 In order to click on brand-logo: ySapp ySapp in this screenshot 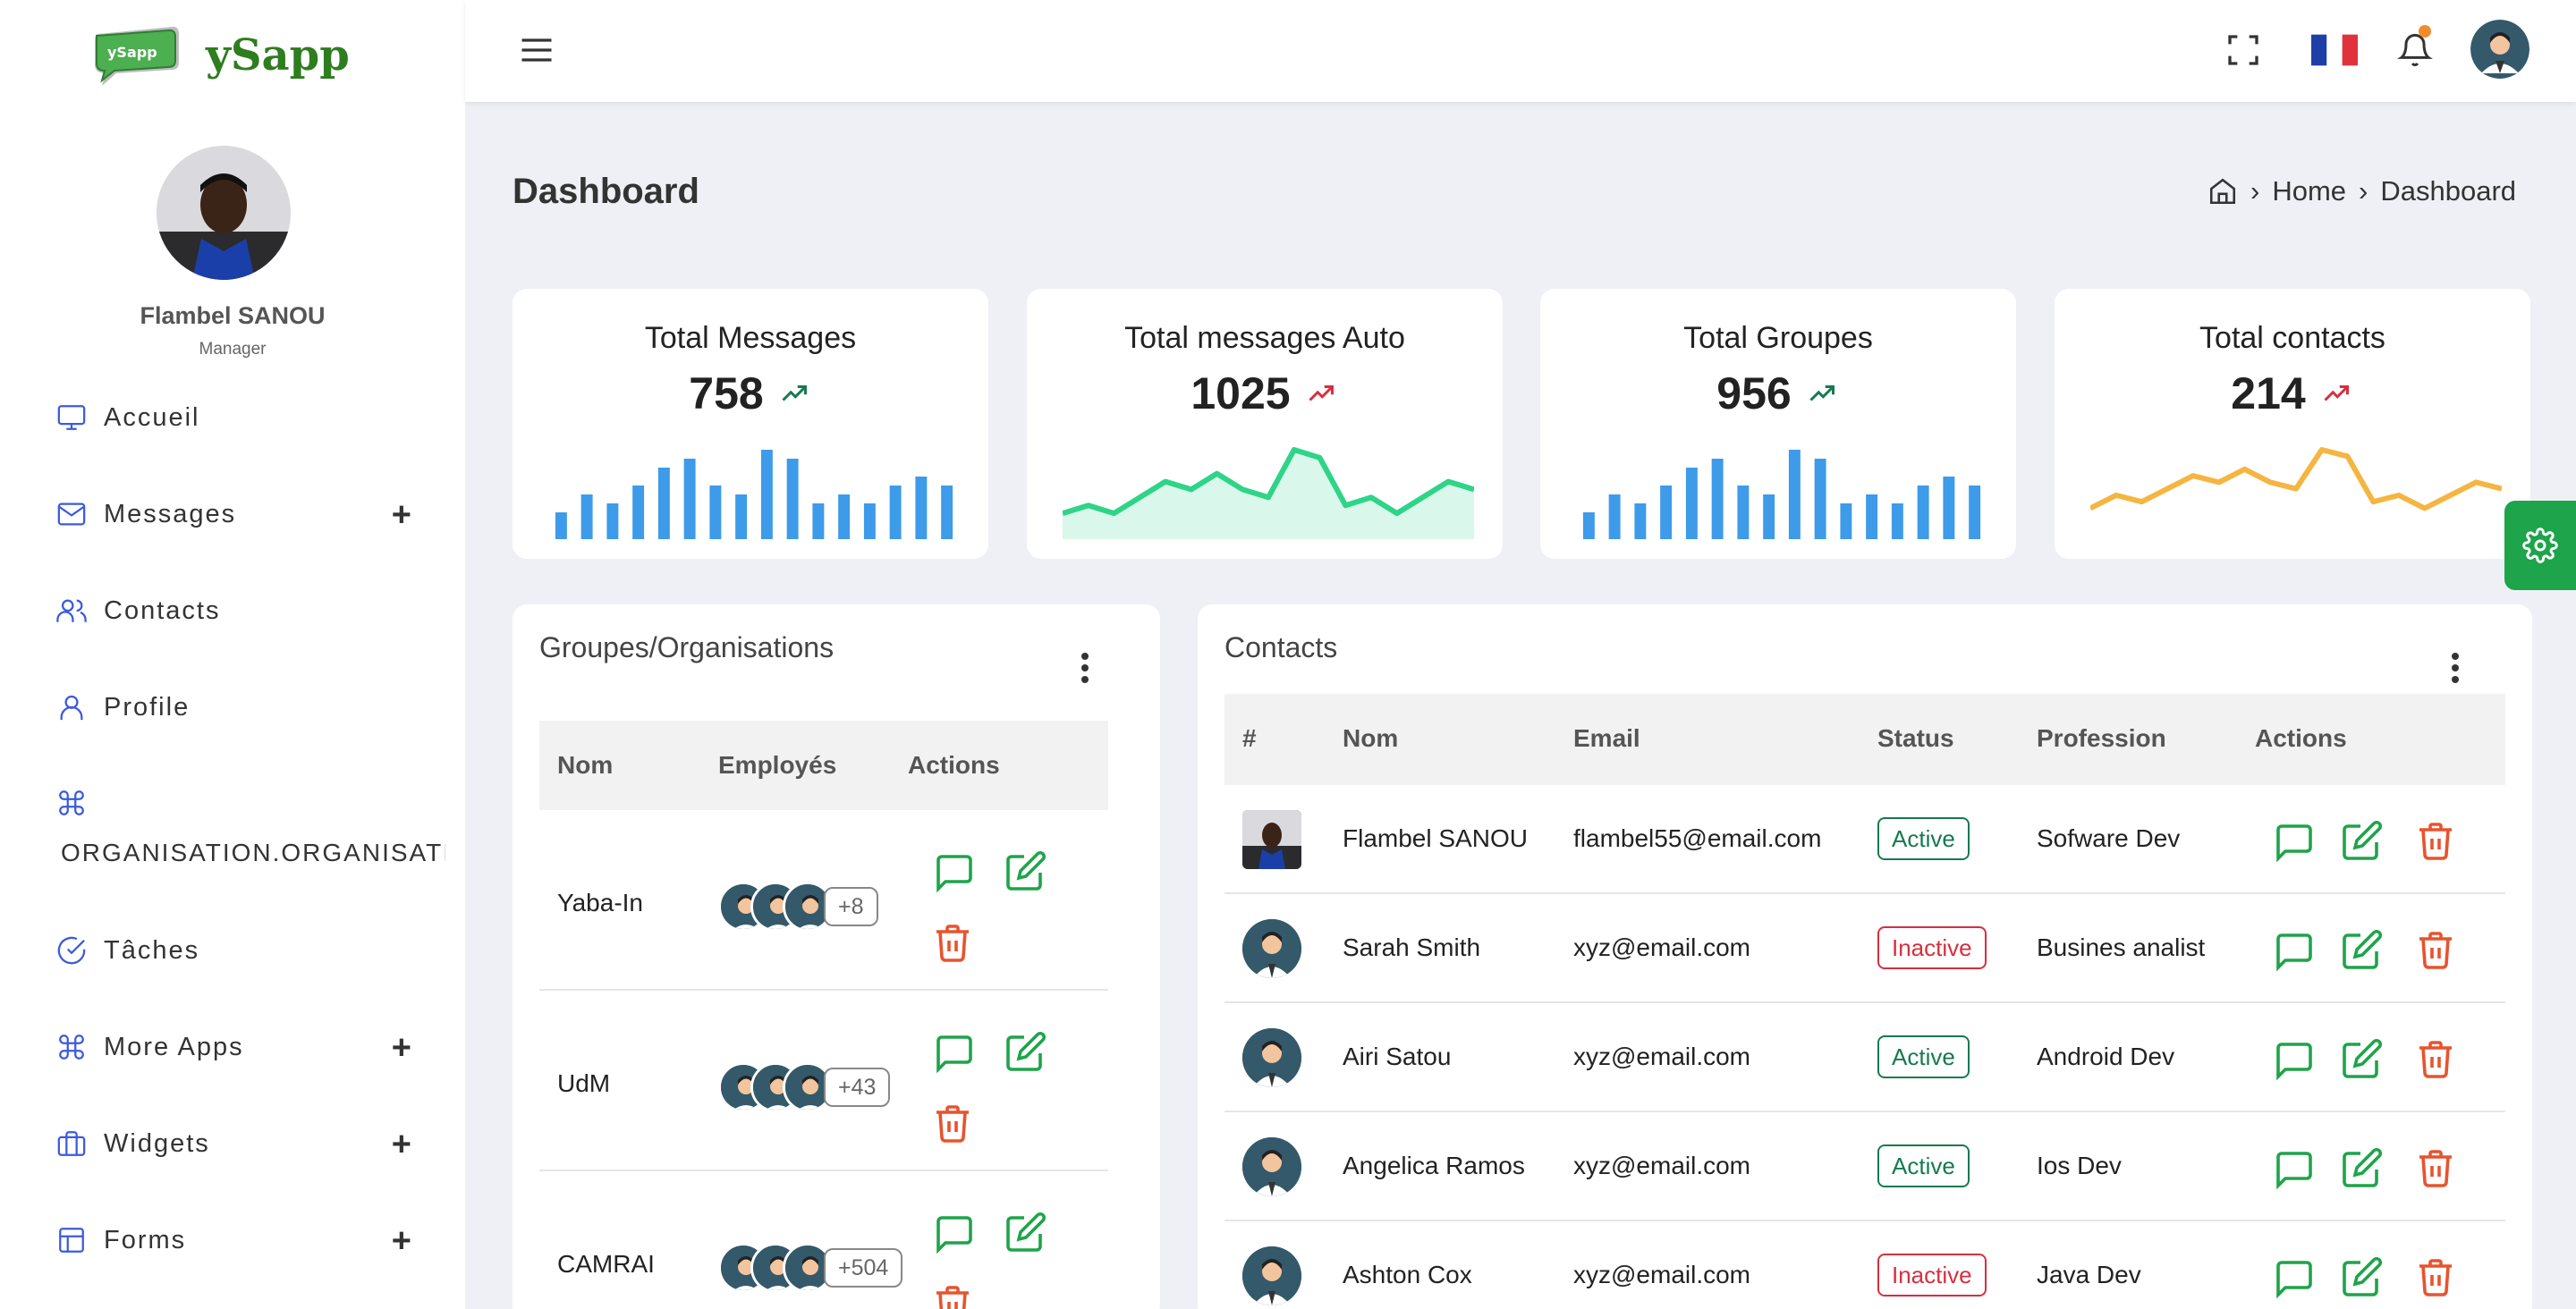, I will do `click(219, 55)`.